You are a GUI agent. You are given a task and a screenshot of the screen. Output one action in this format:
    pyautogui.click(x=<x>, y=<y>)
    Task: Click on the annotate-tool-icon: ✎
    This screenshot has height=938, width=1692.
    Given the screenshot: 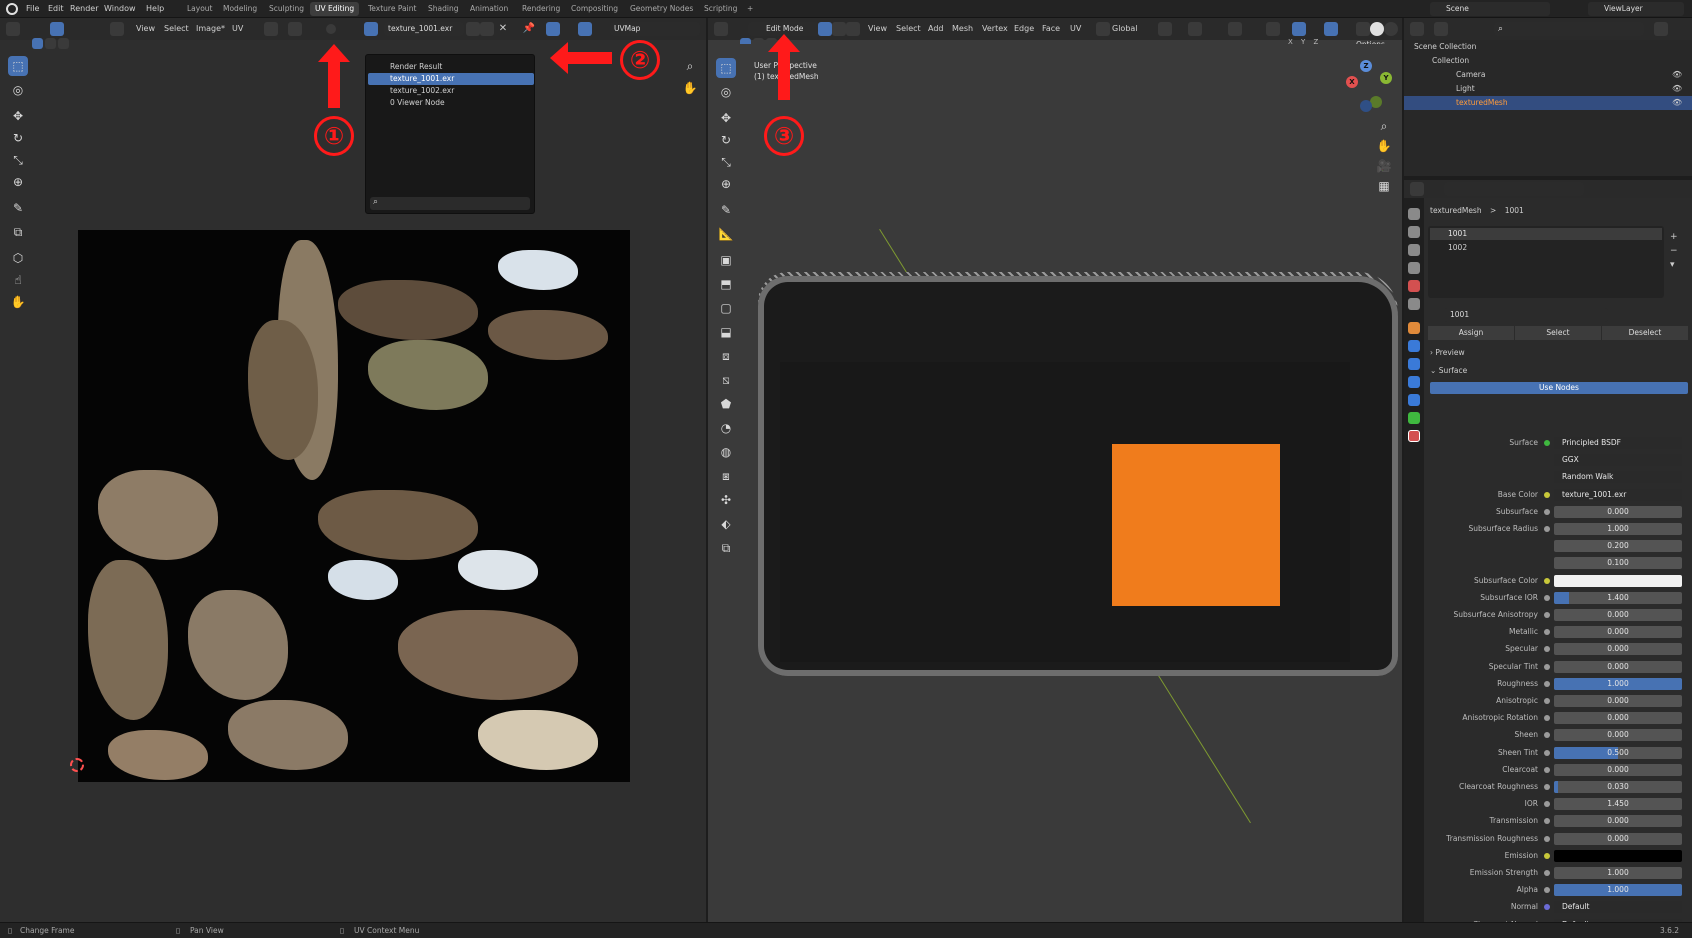 What is the action you would take?
    pyautogui.click(x=726, y=210)
    